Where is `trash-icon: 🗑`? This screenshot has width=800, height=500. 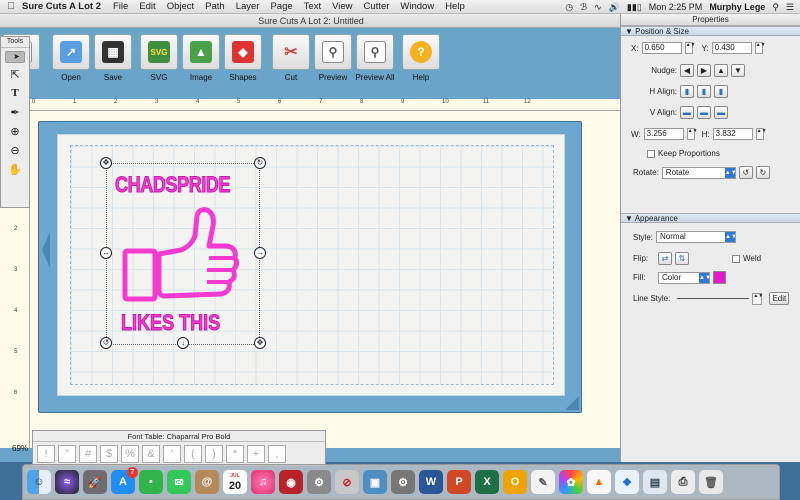
trash-icon: 🗑 is located at coordinates (711, 482).